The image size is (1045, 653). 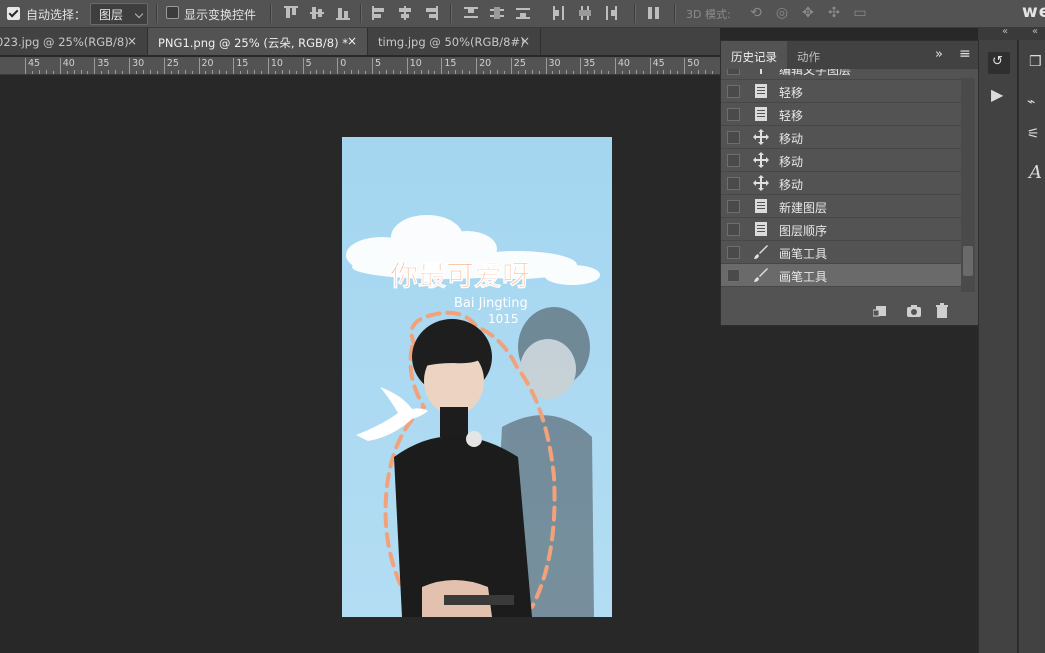 I want to click on ruler-label: 15, so click(x=242, y=63).